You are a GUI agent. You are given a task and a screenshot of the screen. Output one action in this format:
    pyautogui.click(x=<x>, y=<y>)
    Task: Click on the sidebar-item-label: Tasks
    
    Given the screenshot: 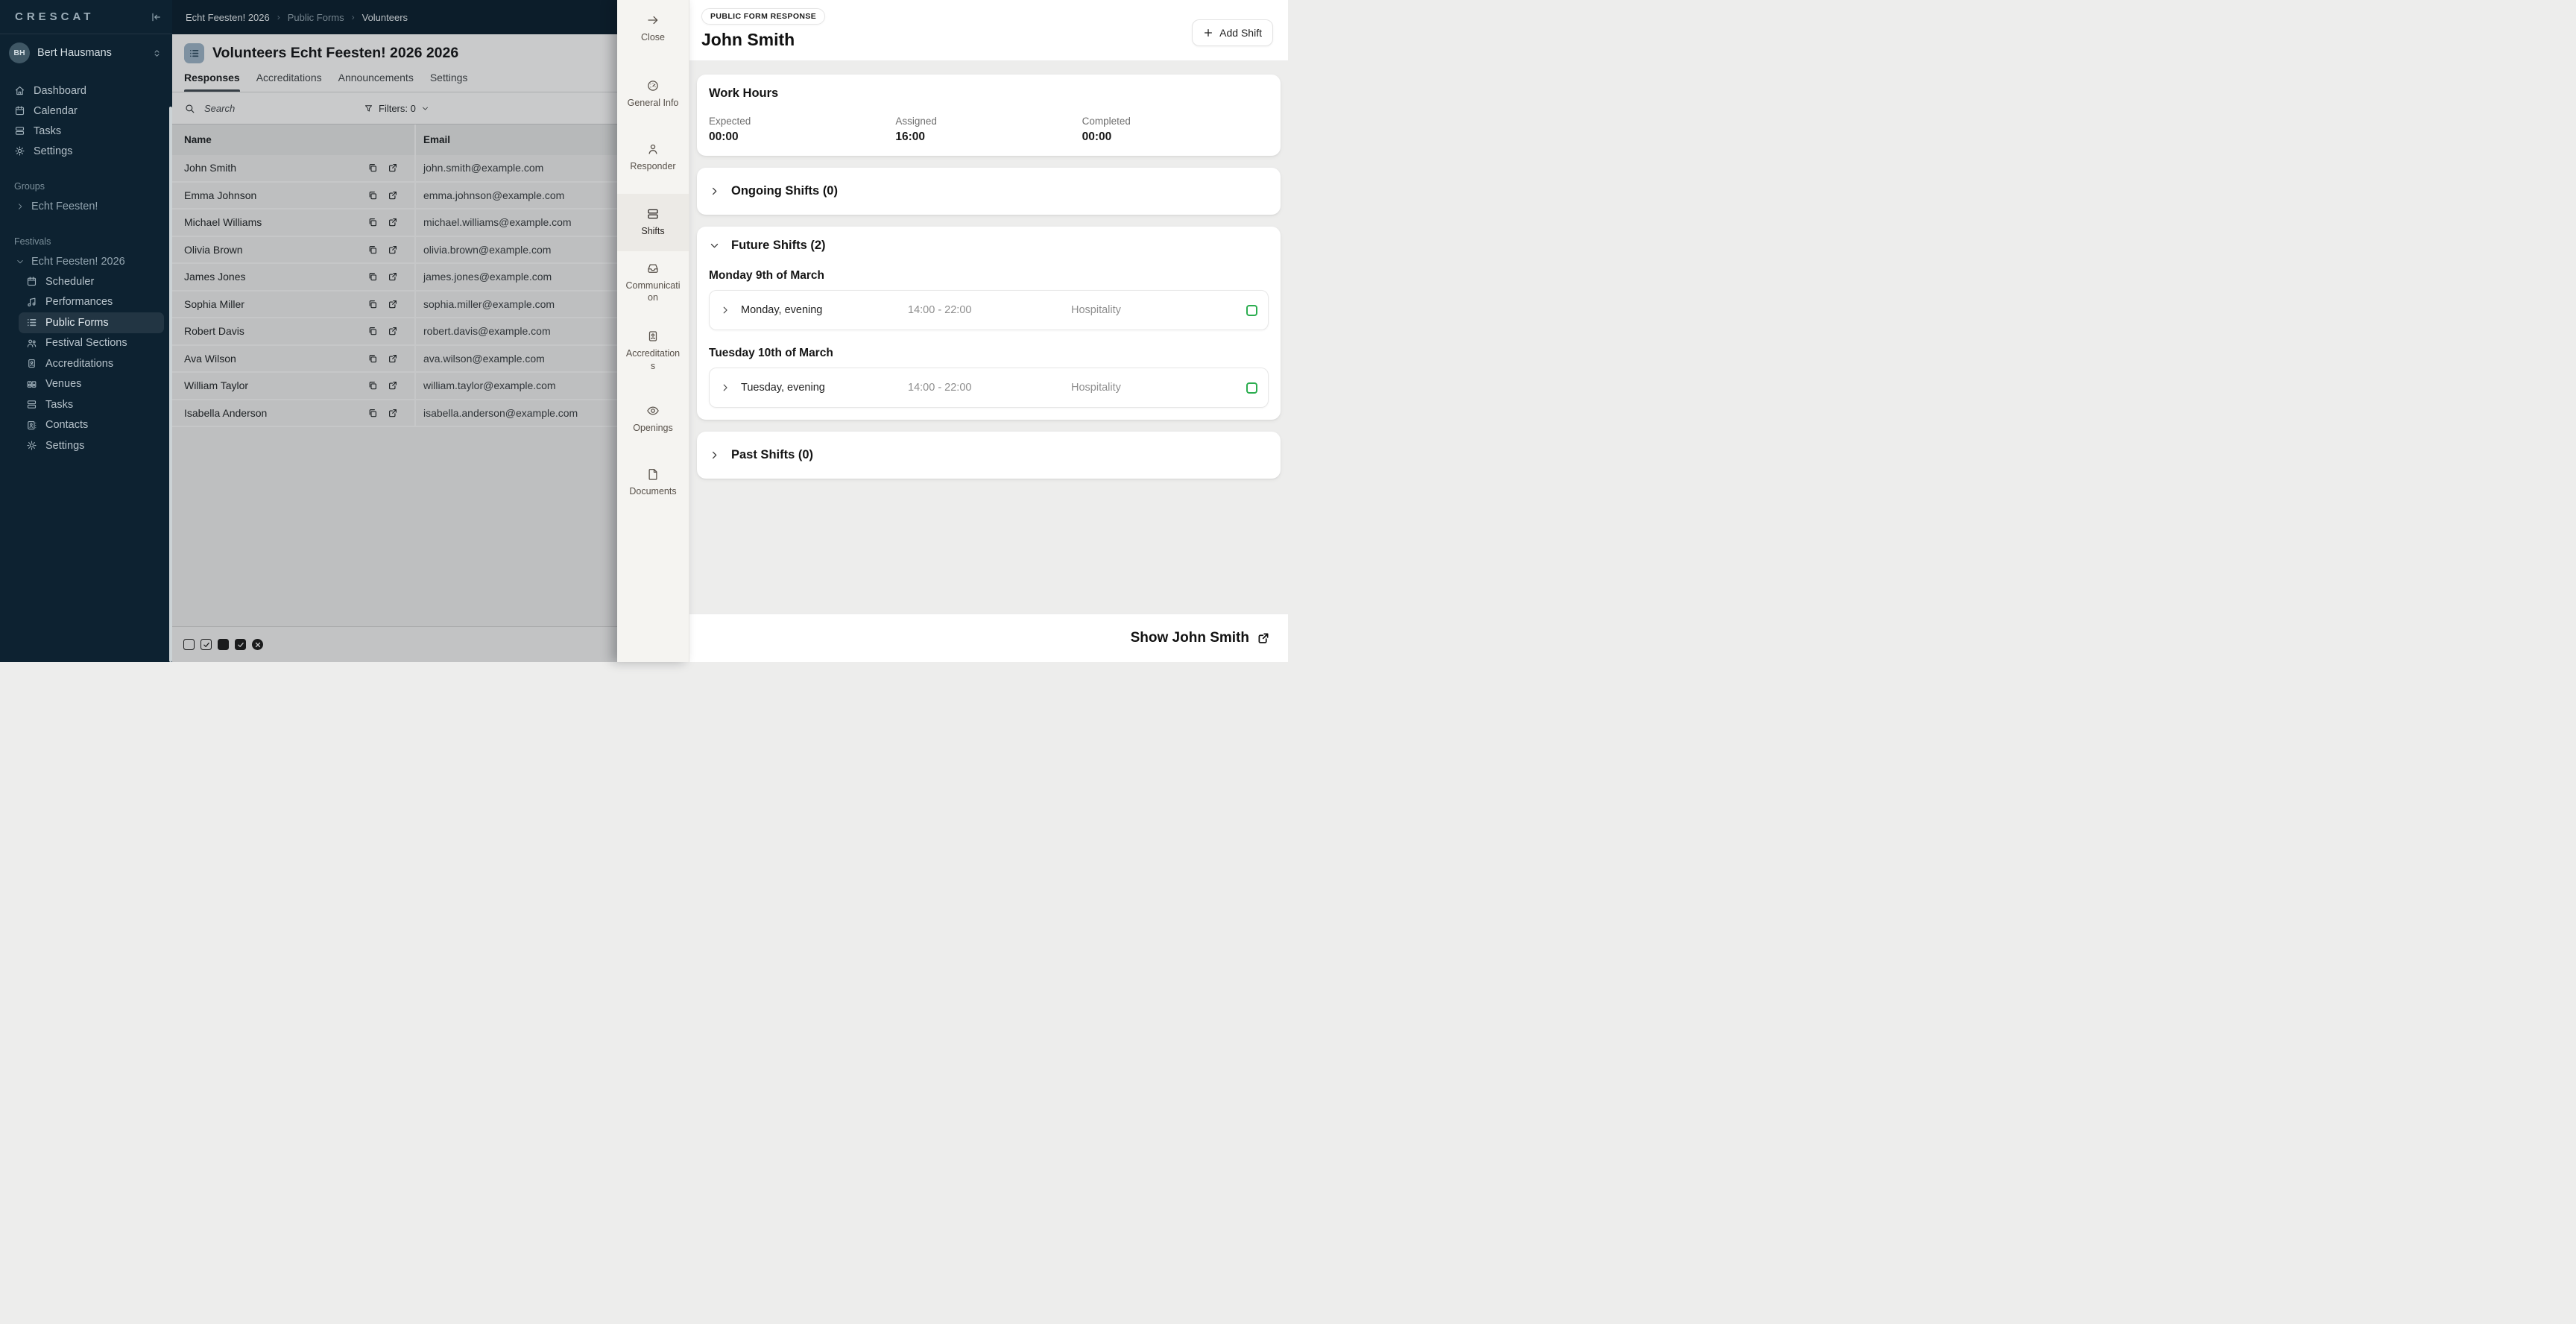 What is the action you would take?
    pyautogui.click(x=60, y=405)
    